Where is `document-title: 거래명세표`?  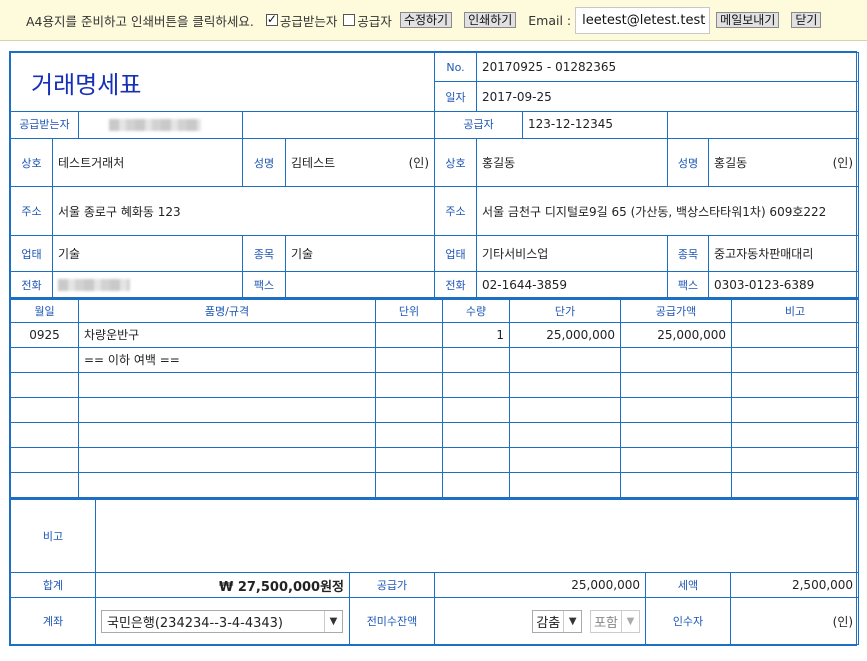
document-title: 거래명세표 is located at coordinates (222, 82).